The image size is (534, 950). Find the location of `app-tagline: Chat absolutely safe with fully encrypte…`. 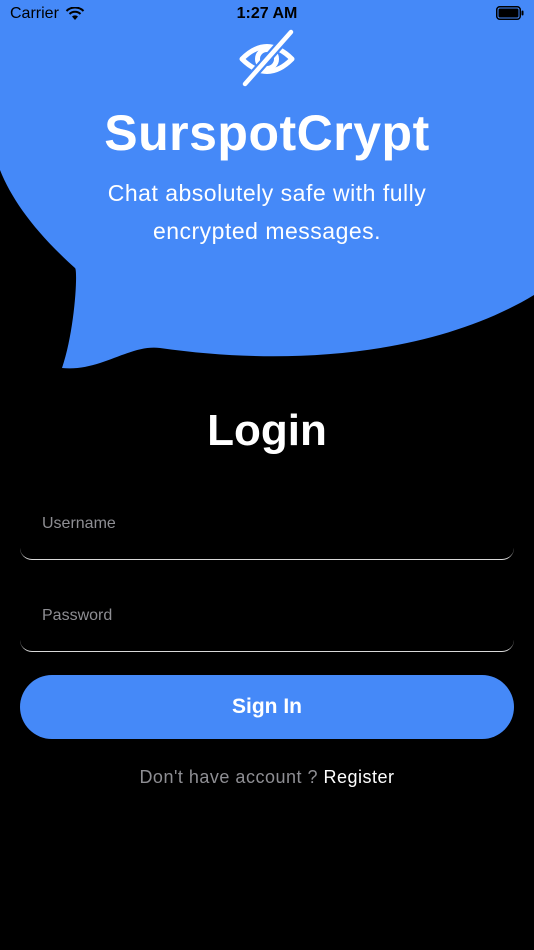

app-tagline: Chat absolutely safe with fully encrypte… is located at coordinates (267, 212).